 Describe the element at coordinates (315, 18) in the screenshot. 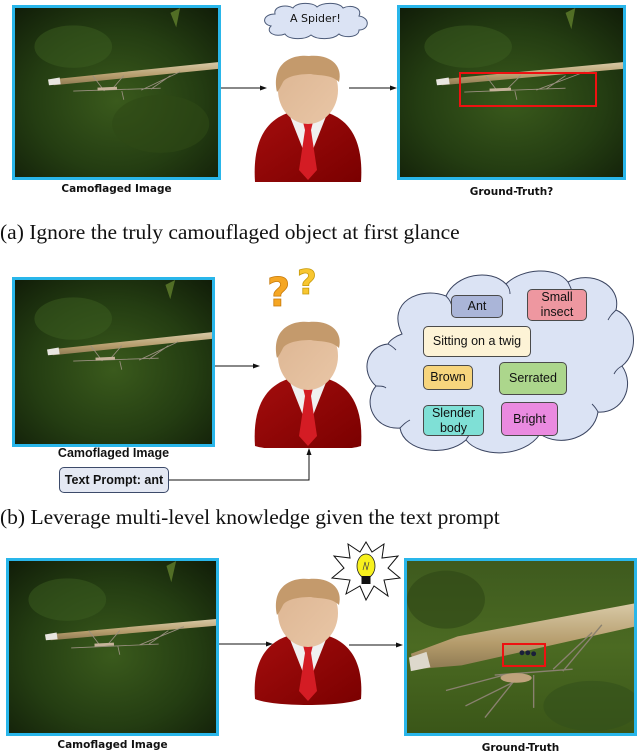

I see `thought-text: A Spider!` at that location.